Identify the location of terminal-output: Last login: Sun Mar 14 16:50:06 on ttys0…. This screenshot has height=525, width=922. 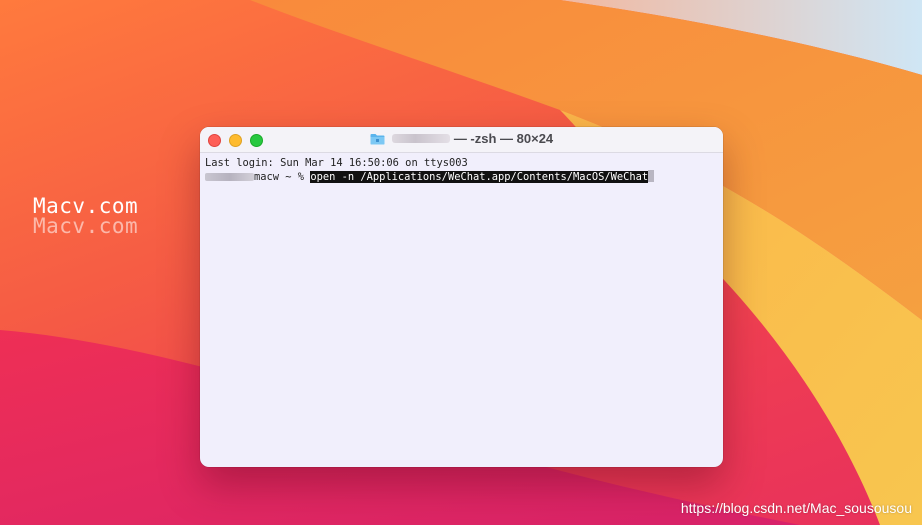
(461, 170).